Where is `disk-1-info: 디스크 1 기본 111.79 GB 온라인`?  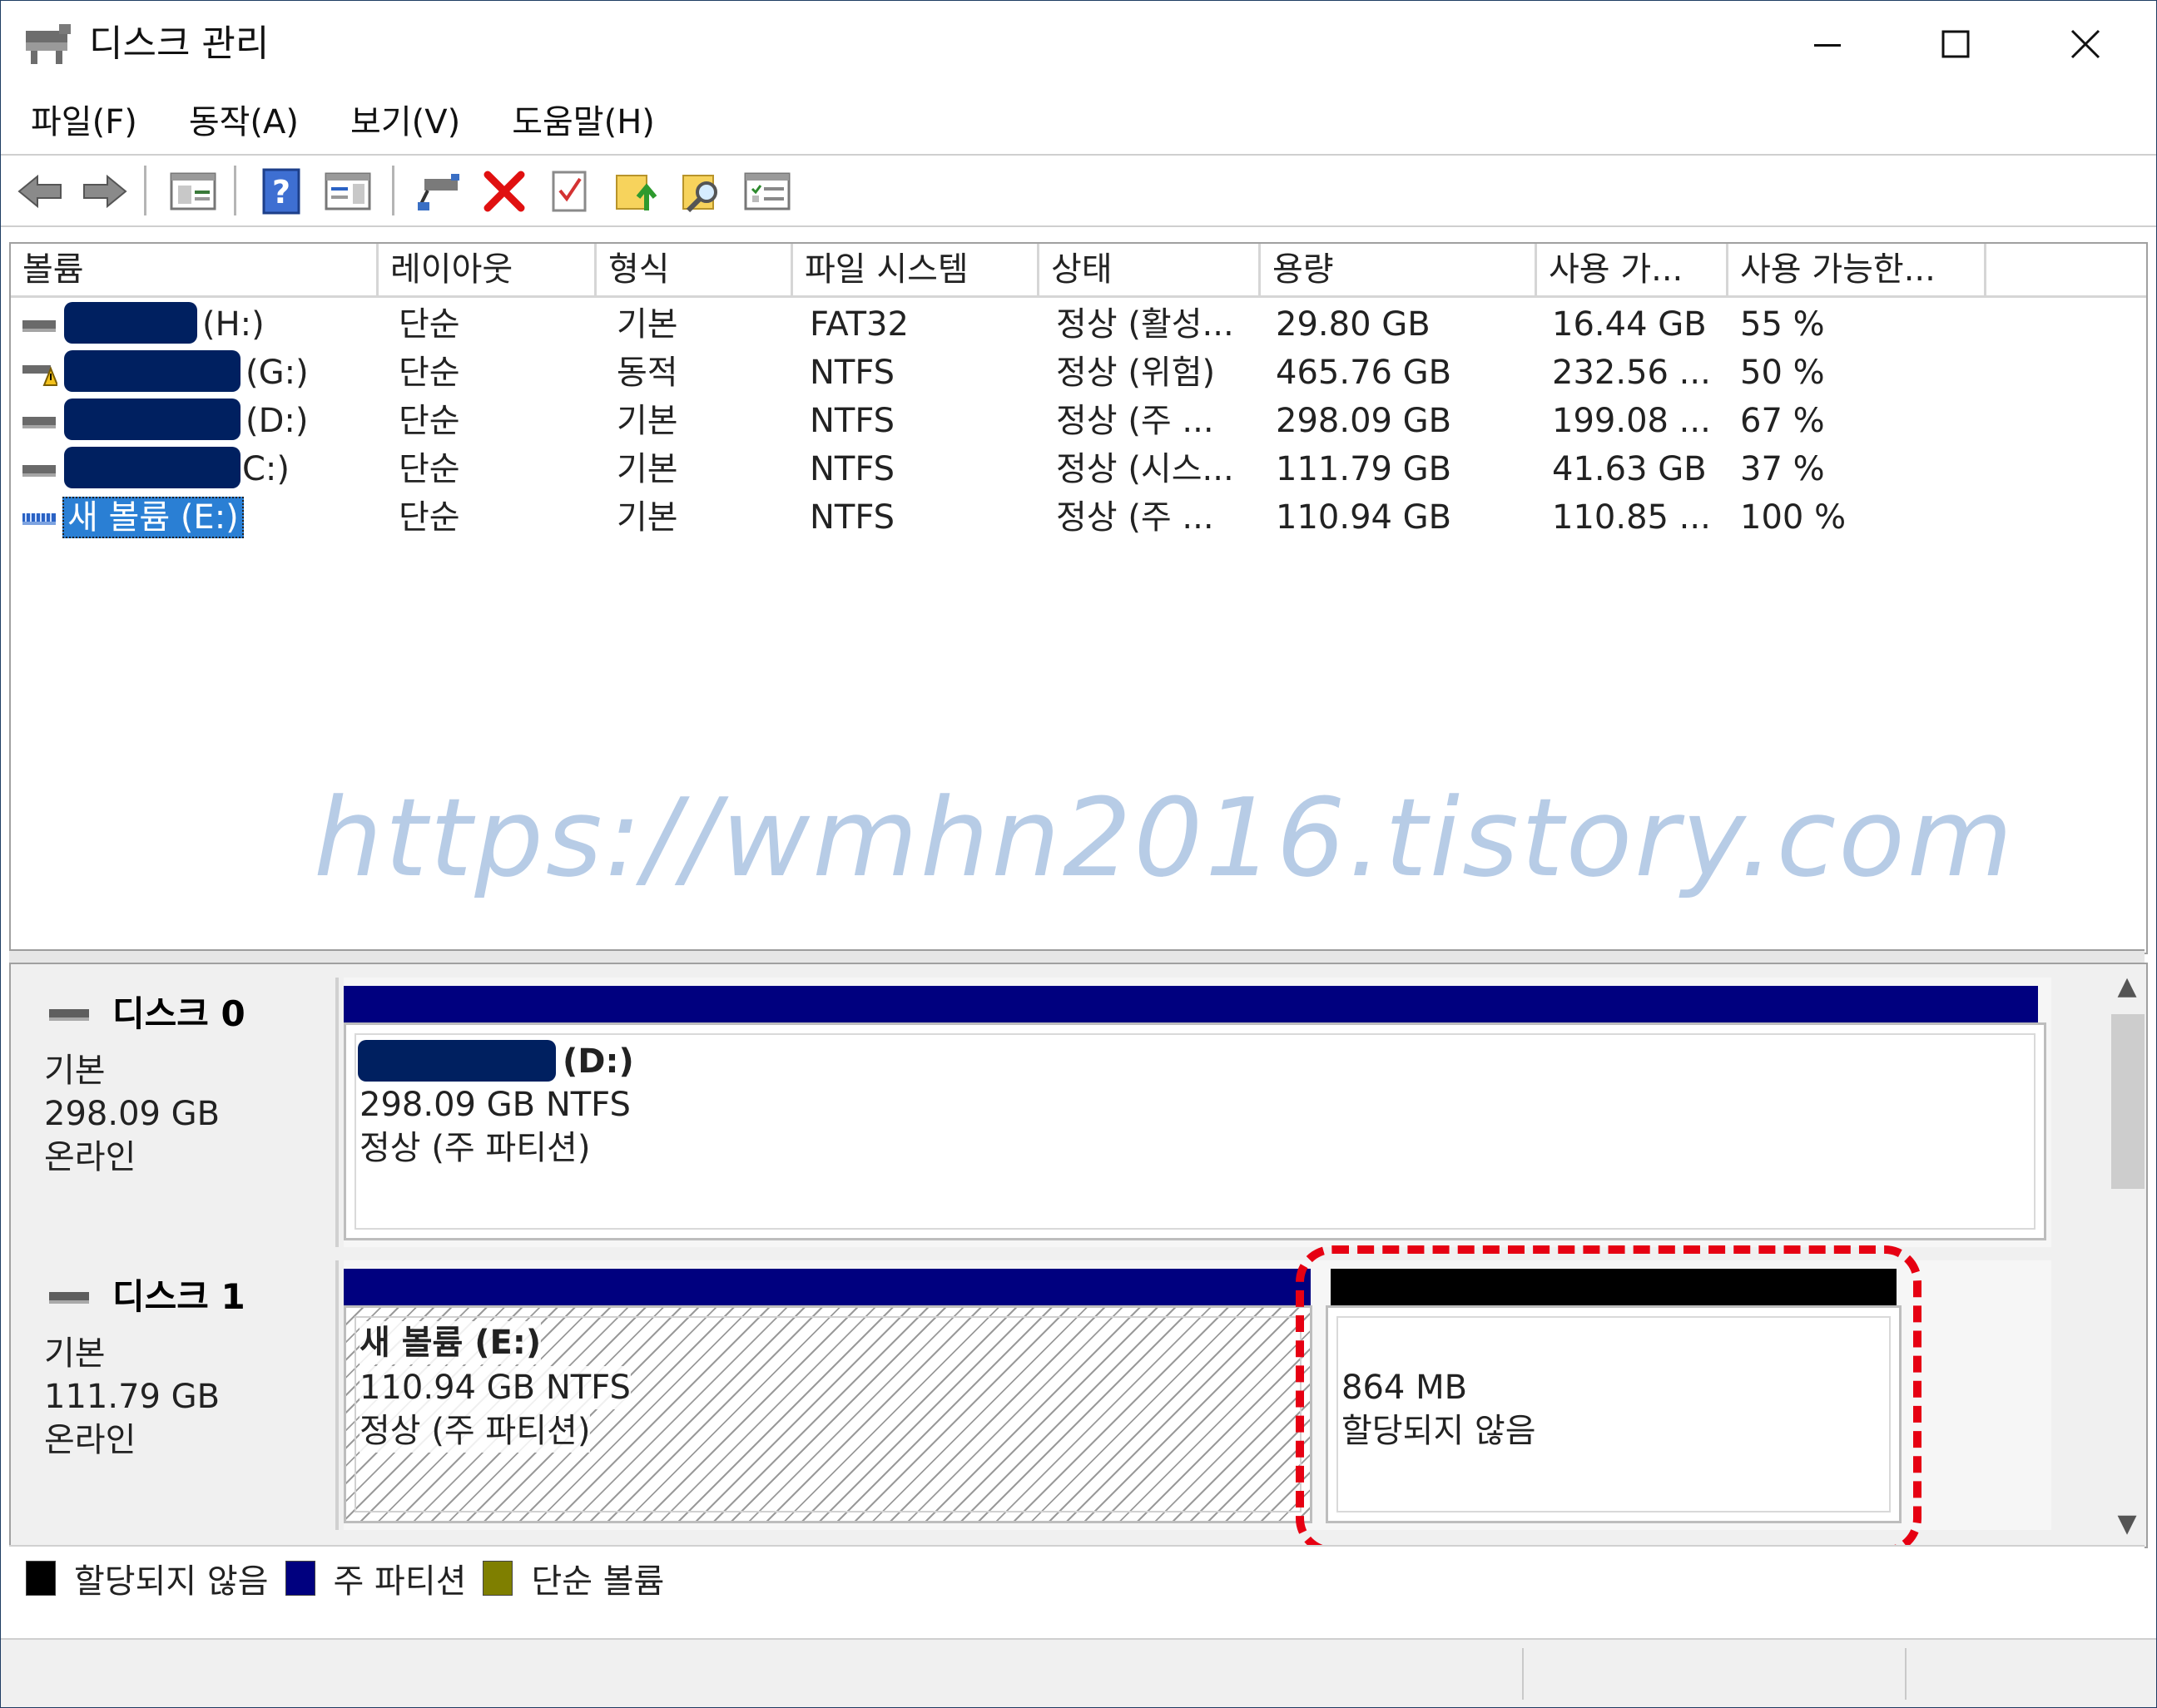 disk-1-info: 디스크 1 기본 111.79 GB 온라인 is located at coordinates (177, 1395).